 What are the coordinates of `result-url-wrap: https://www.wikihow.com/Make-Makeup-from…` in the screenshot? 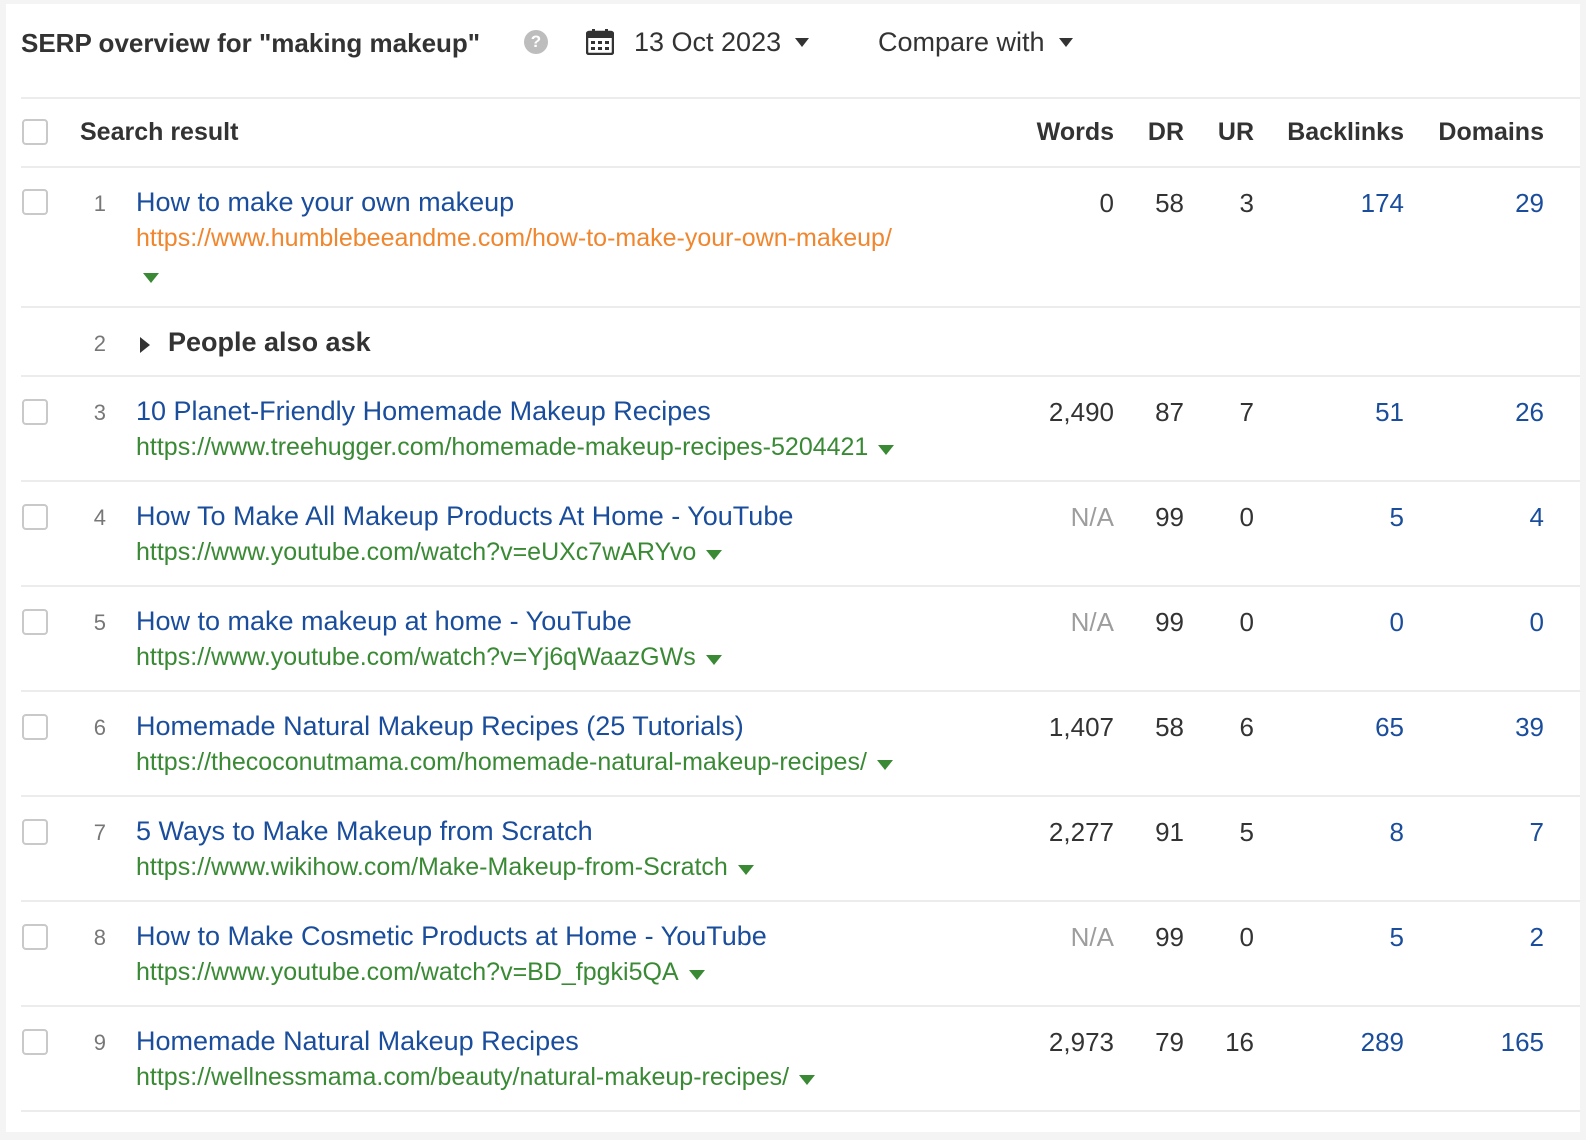 It's located at (445, 867).